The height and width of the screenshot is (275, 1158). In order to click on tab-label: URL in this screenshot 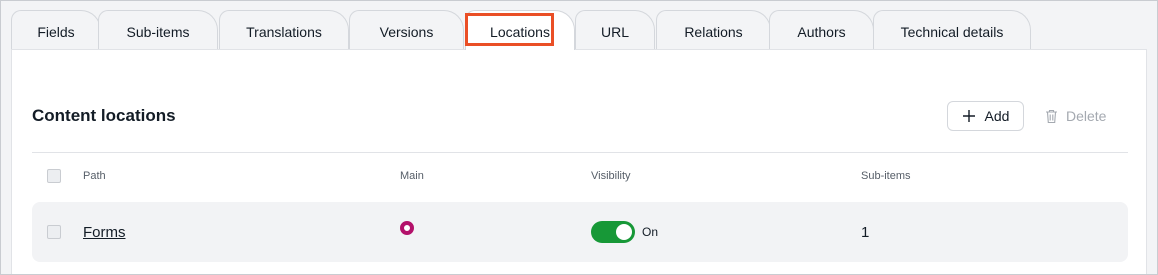, I will do `click(614, 31)`.